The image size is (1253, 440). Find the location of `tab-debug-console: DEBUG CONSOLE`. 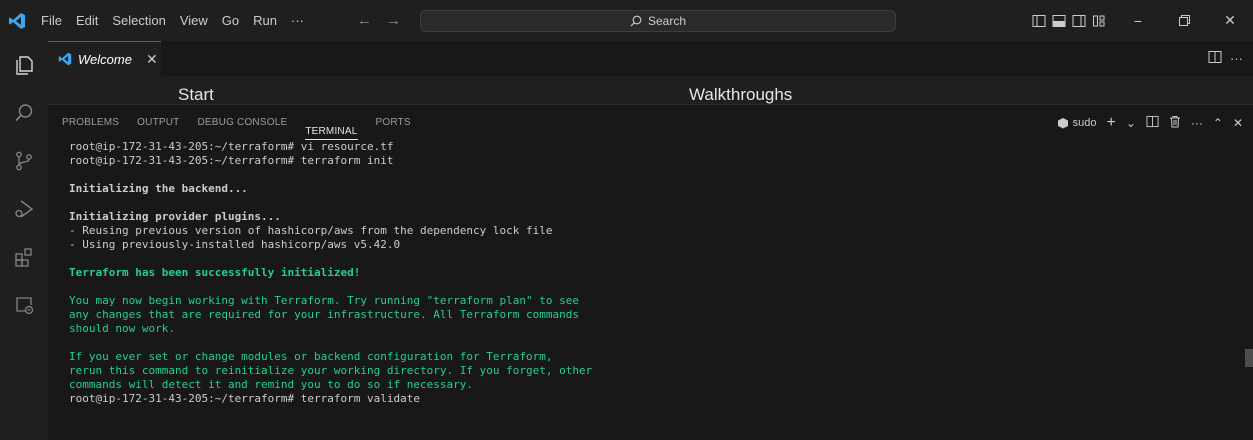

tab-debug-console: DEBUG CONSOLE is located at coordinates (242, 122).